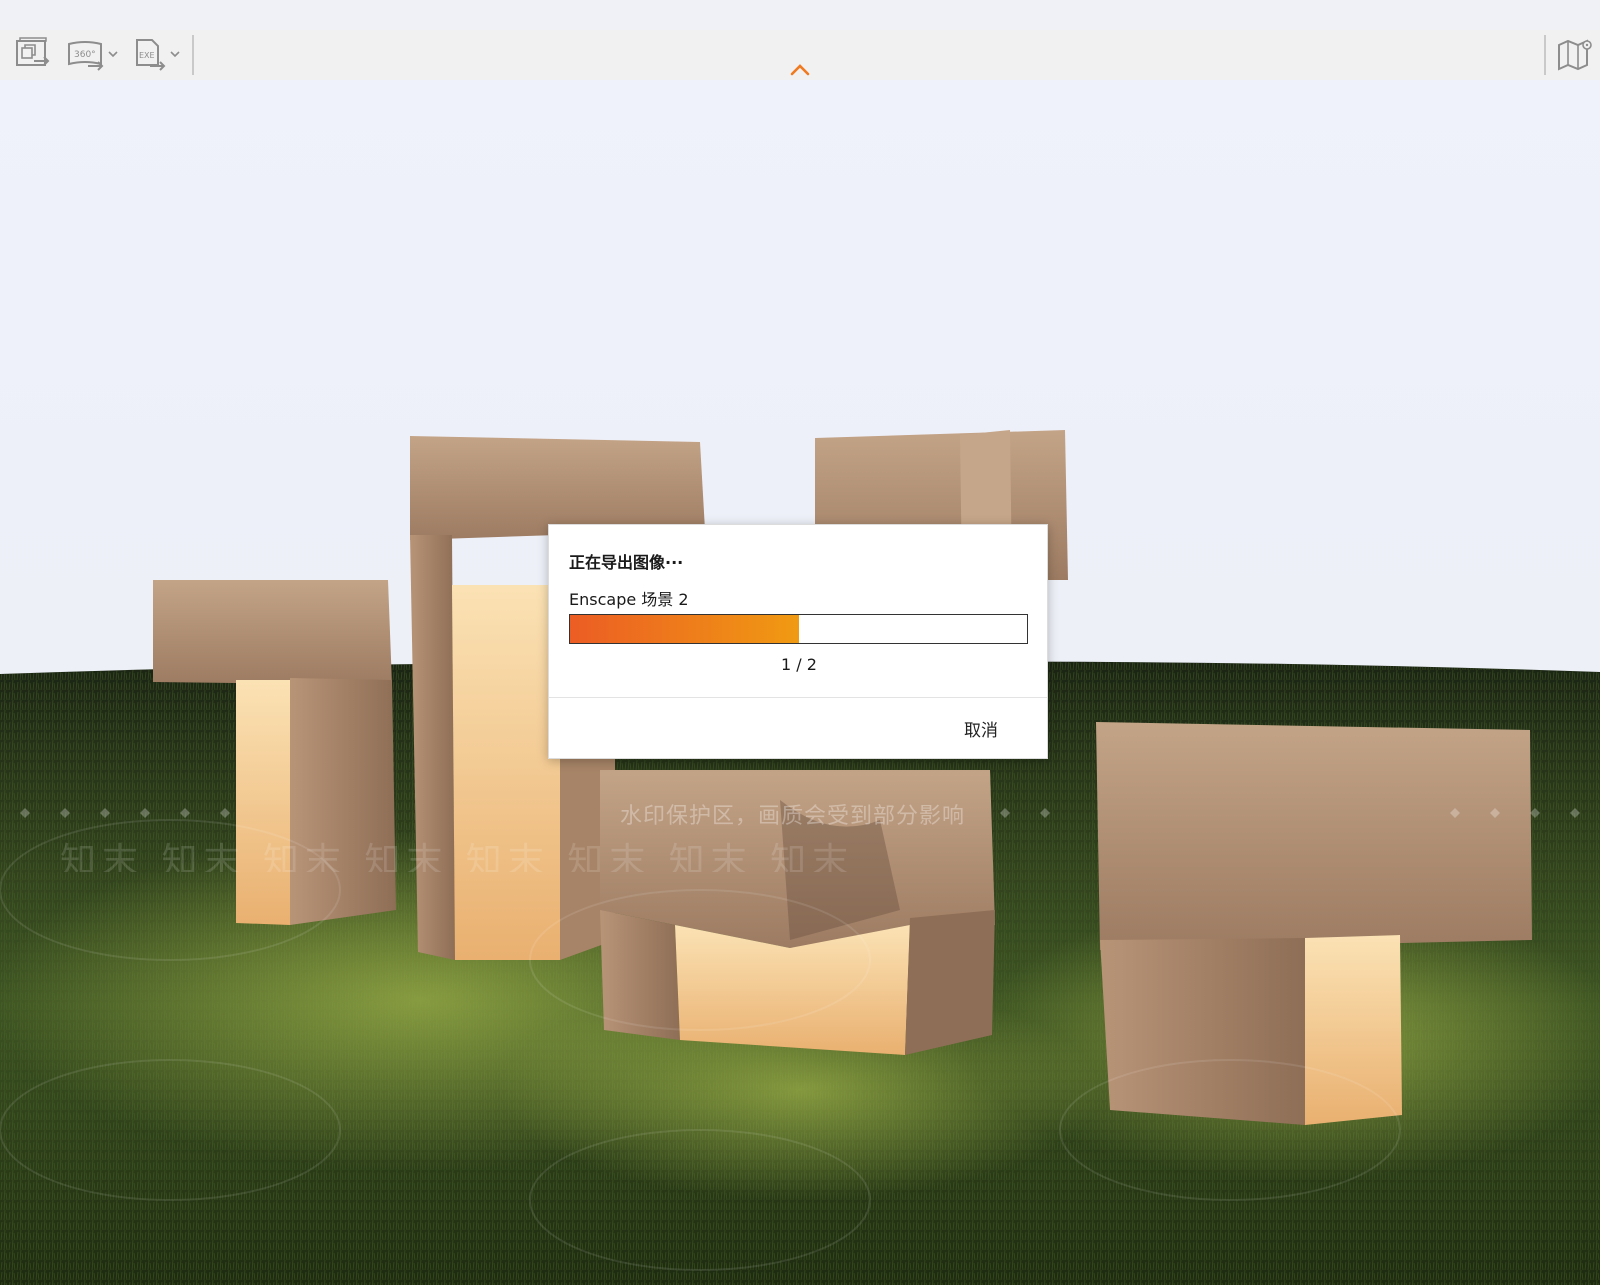 The image size is (1600, 1285). What do you see at coordinates (800, 55) in the screenshot?
I see `toolbar: 360° EXE` at bounding box center [800, 55].